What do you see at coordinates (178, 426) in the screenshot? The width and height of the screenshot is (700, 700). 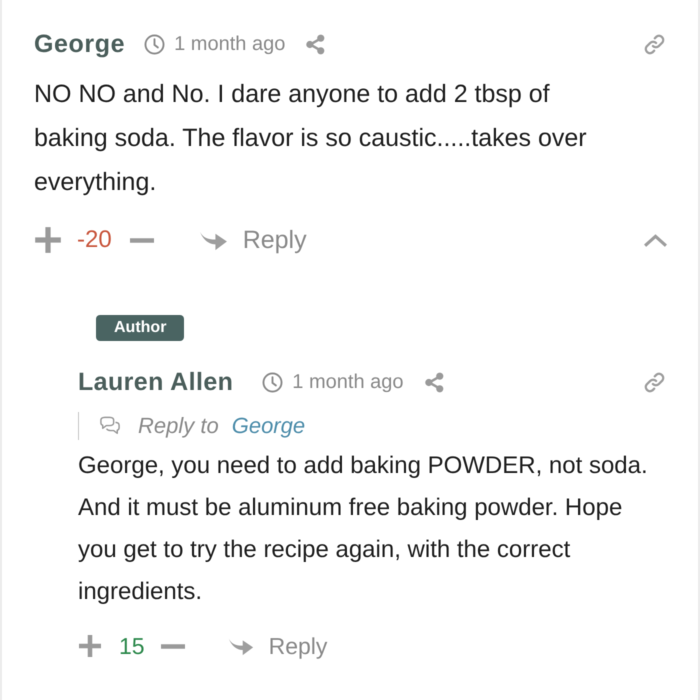 I see `reply-to-label: Reply to` at bounding box center [178, 426].